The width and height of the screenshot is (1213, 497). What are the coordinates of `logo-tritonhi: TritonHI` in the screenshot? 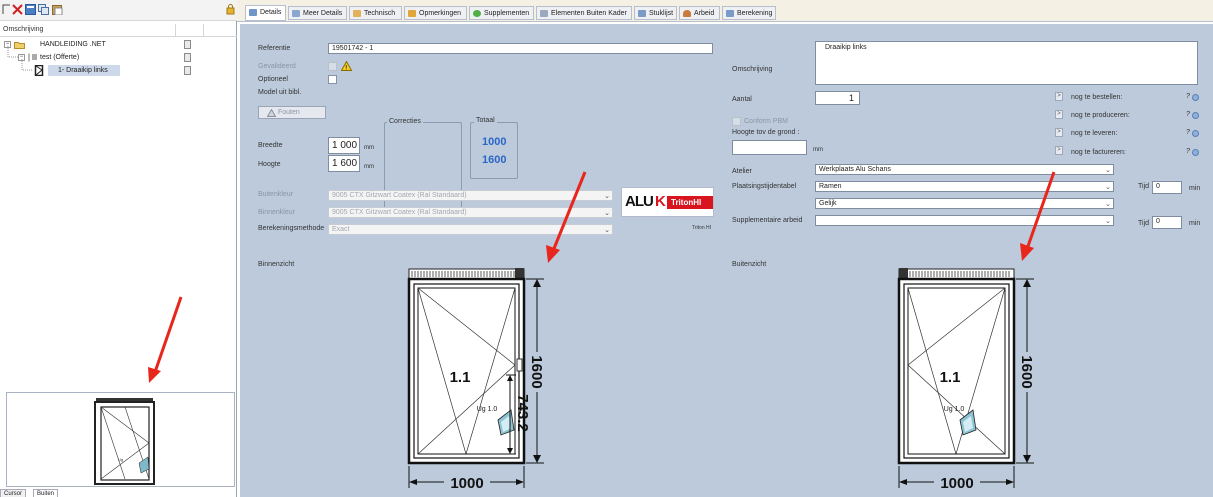 It's located at (690, 202).